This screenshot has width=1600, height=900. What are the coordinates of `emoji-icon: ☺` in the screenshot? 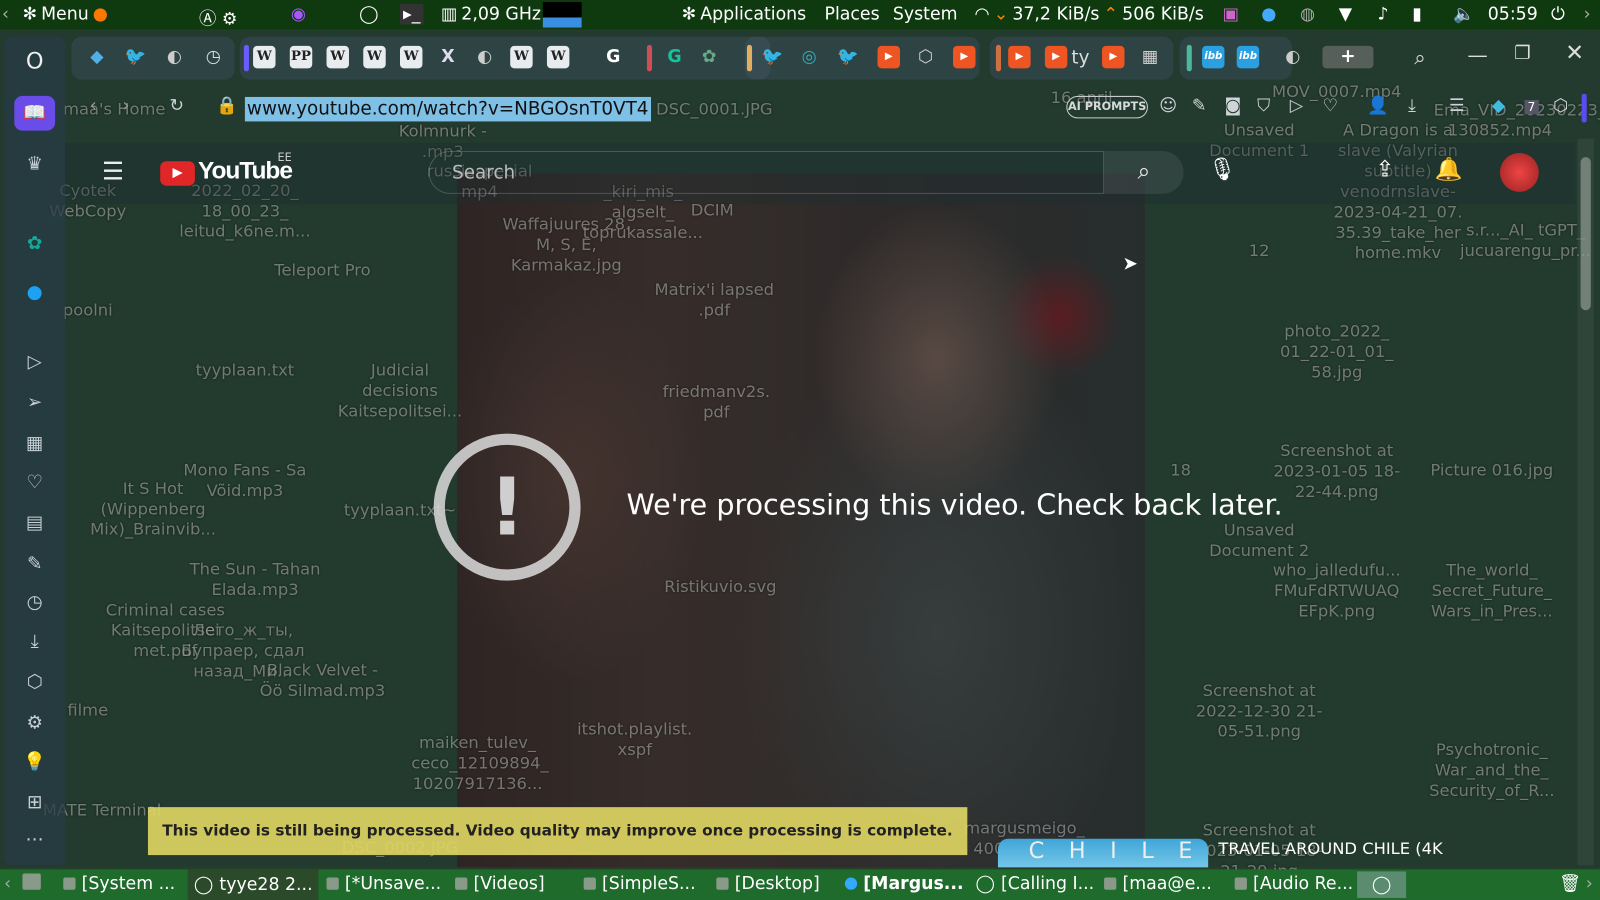 It's located at (1168, 106).